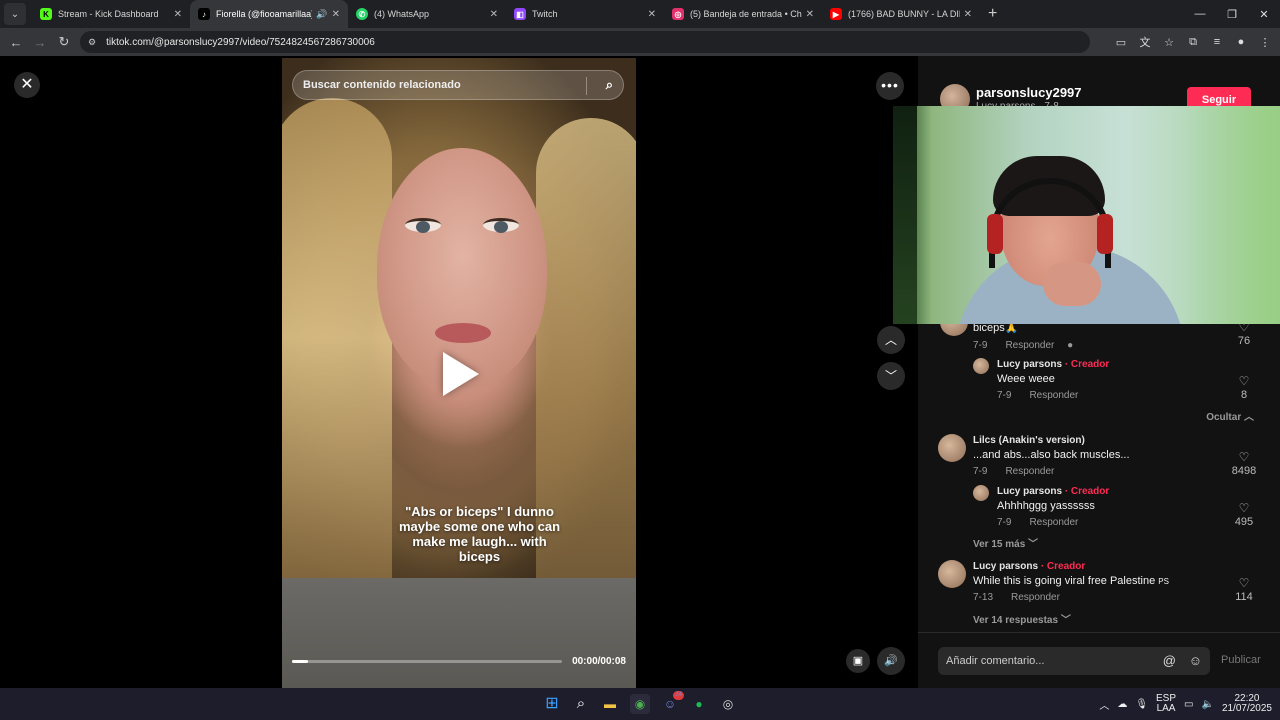 This screenshot has height=720, width=1280. I want to click on chrome-icon: ◉, so click(640, 704).